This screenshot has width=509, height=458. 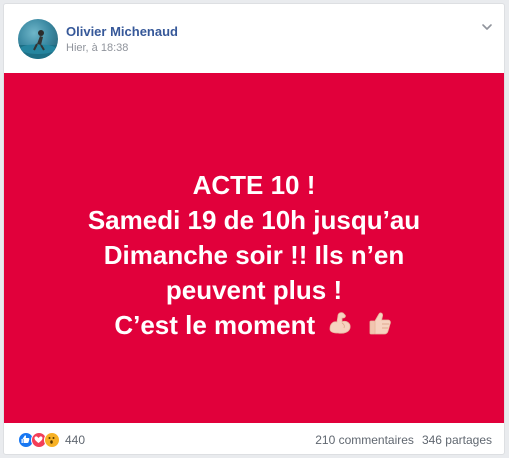 What do you see at coordinates (380, 327) in the screenshot?
I see `thumbs-up-icon` at bounding box center [380, 327].